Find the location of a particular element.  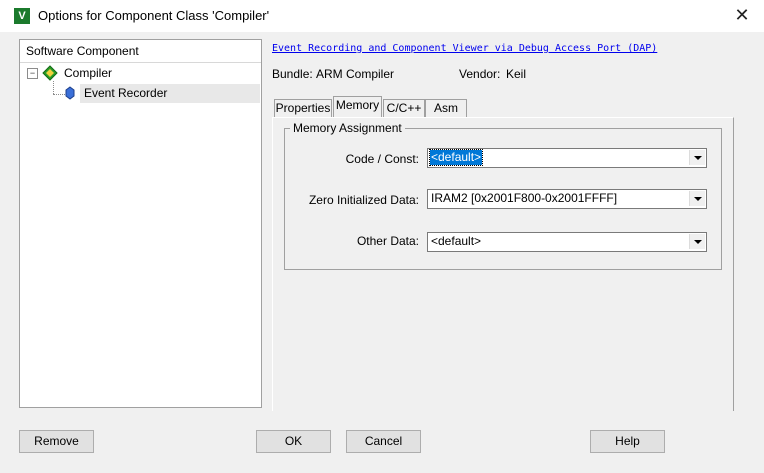

tree-header-label: Software Component is located at coordinates (82, 51).